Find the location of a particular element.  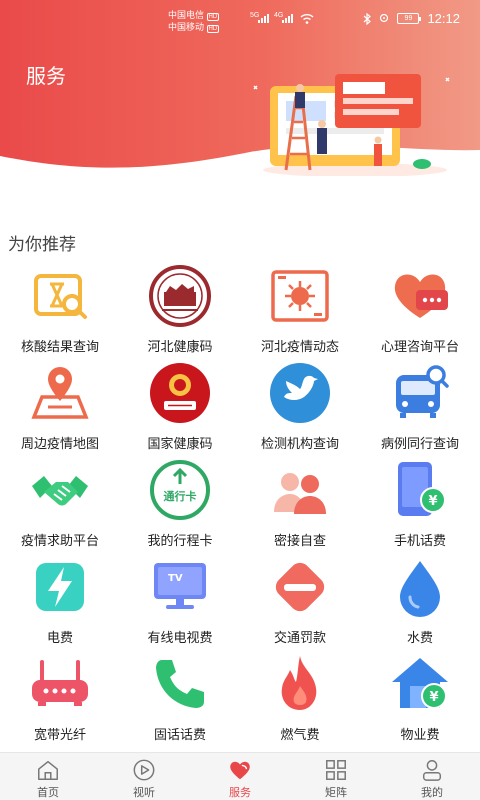

service-label: 电费 is located at coordinates (59, 637).